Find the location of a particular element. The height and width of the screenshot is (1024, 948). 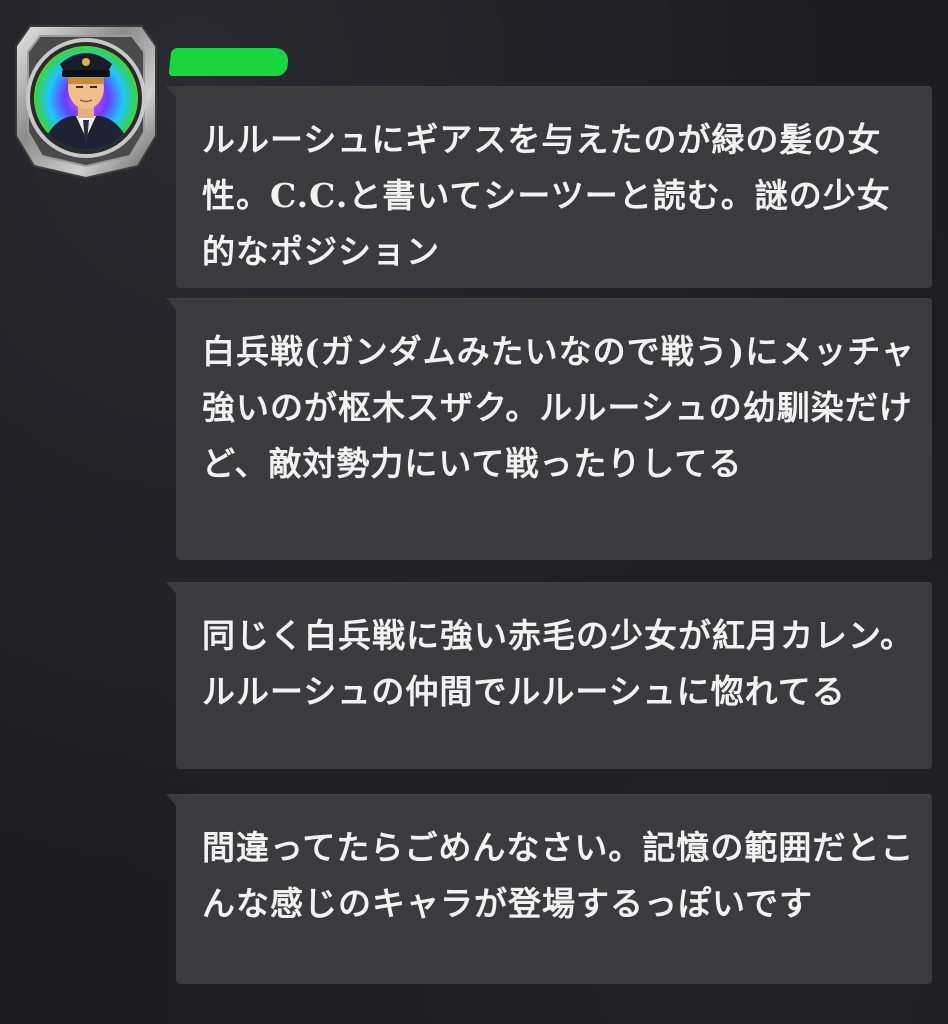

message-text: 間違ってたらごめんなさい。記憶の範囲だとこんな感じのキャラが登場するっぽいです is located at coordinates (558, 875).